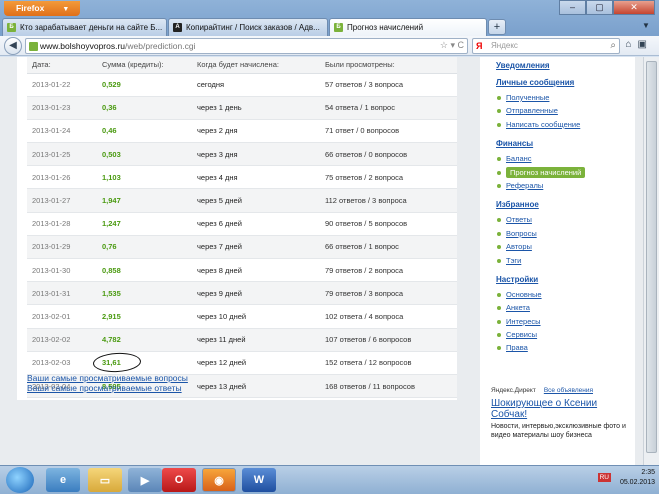 The height and width of the screenshot is (494, 659). Describe the element at coordinates (563, 409) in the screenshot. I see `ad-title: Шокирующее о Ксении Собчак!` at that location.